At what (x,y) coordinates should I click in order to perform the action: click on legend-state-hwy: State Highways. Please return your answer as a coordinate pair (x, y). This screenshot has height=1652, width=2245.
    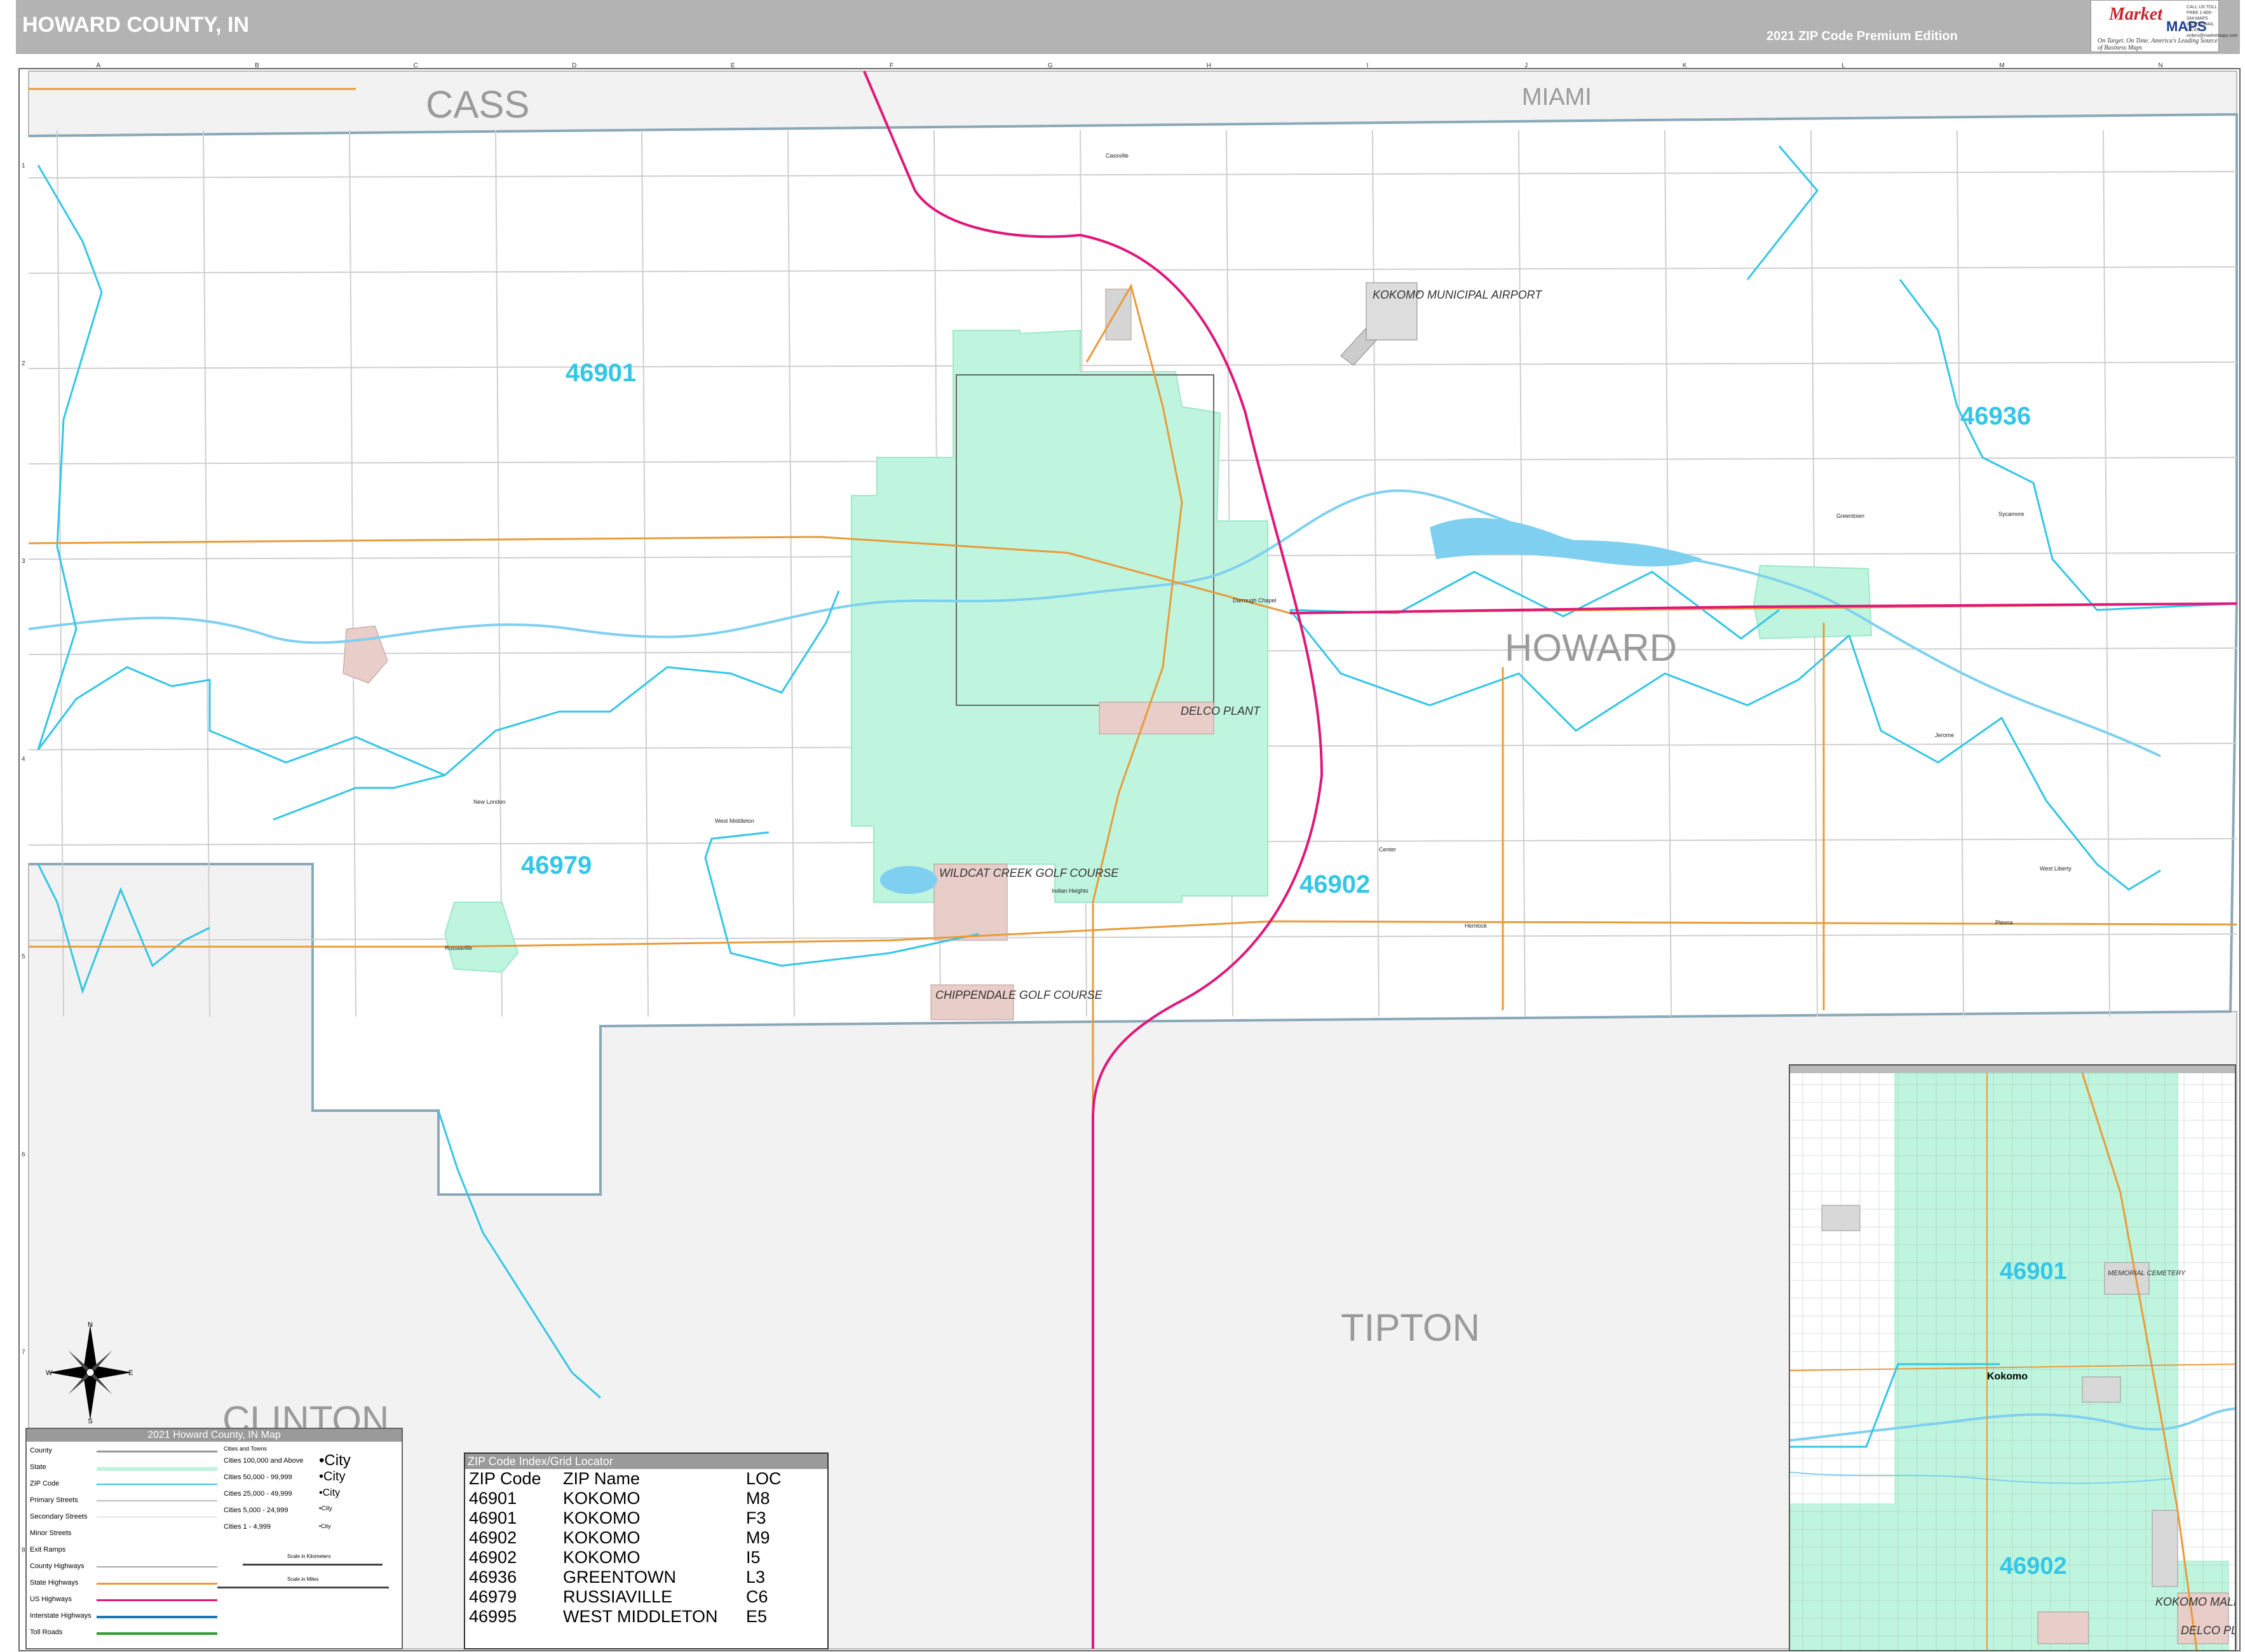
    Looking at the image, I should click on (54, 1583).